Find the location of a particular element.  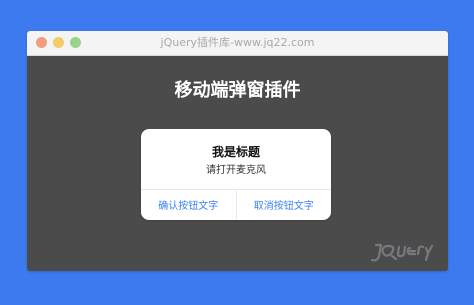

window-titlebar: jQuery插件库-www.jq22.com is located at coordinates (237, 43).